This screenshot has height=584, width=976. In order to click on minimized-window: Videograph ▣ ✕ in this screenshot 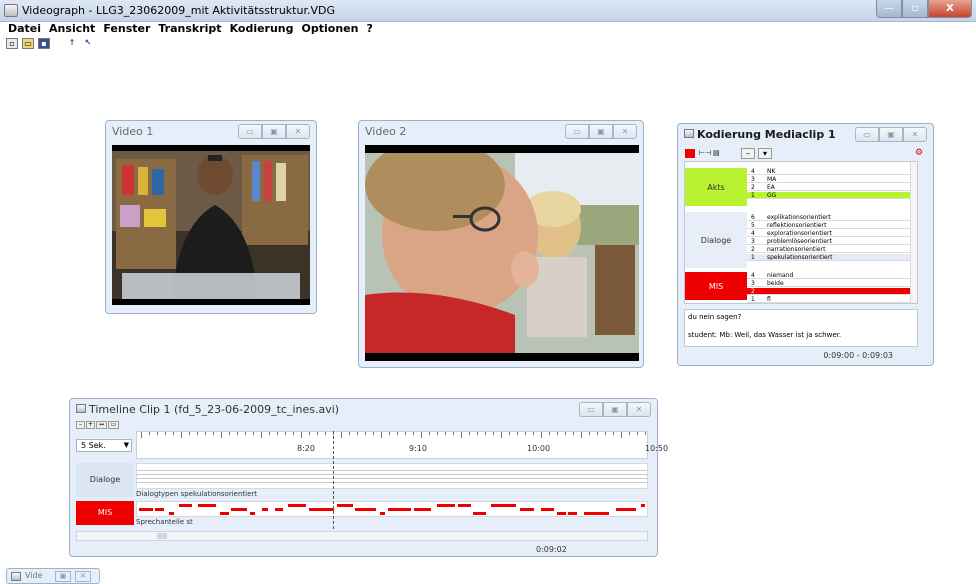, I will do `click(53, 576)`.